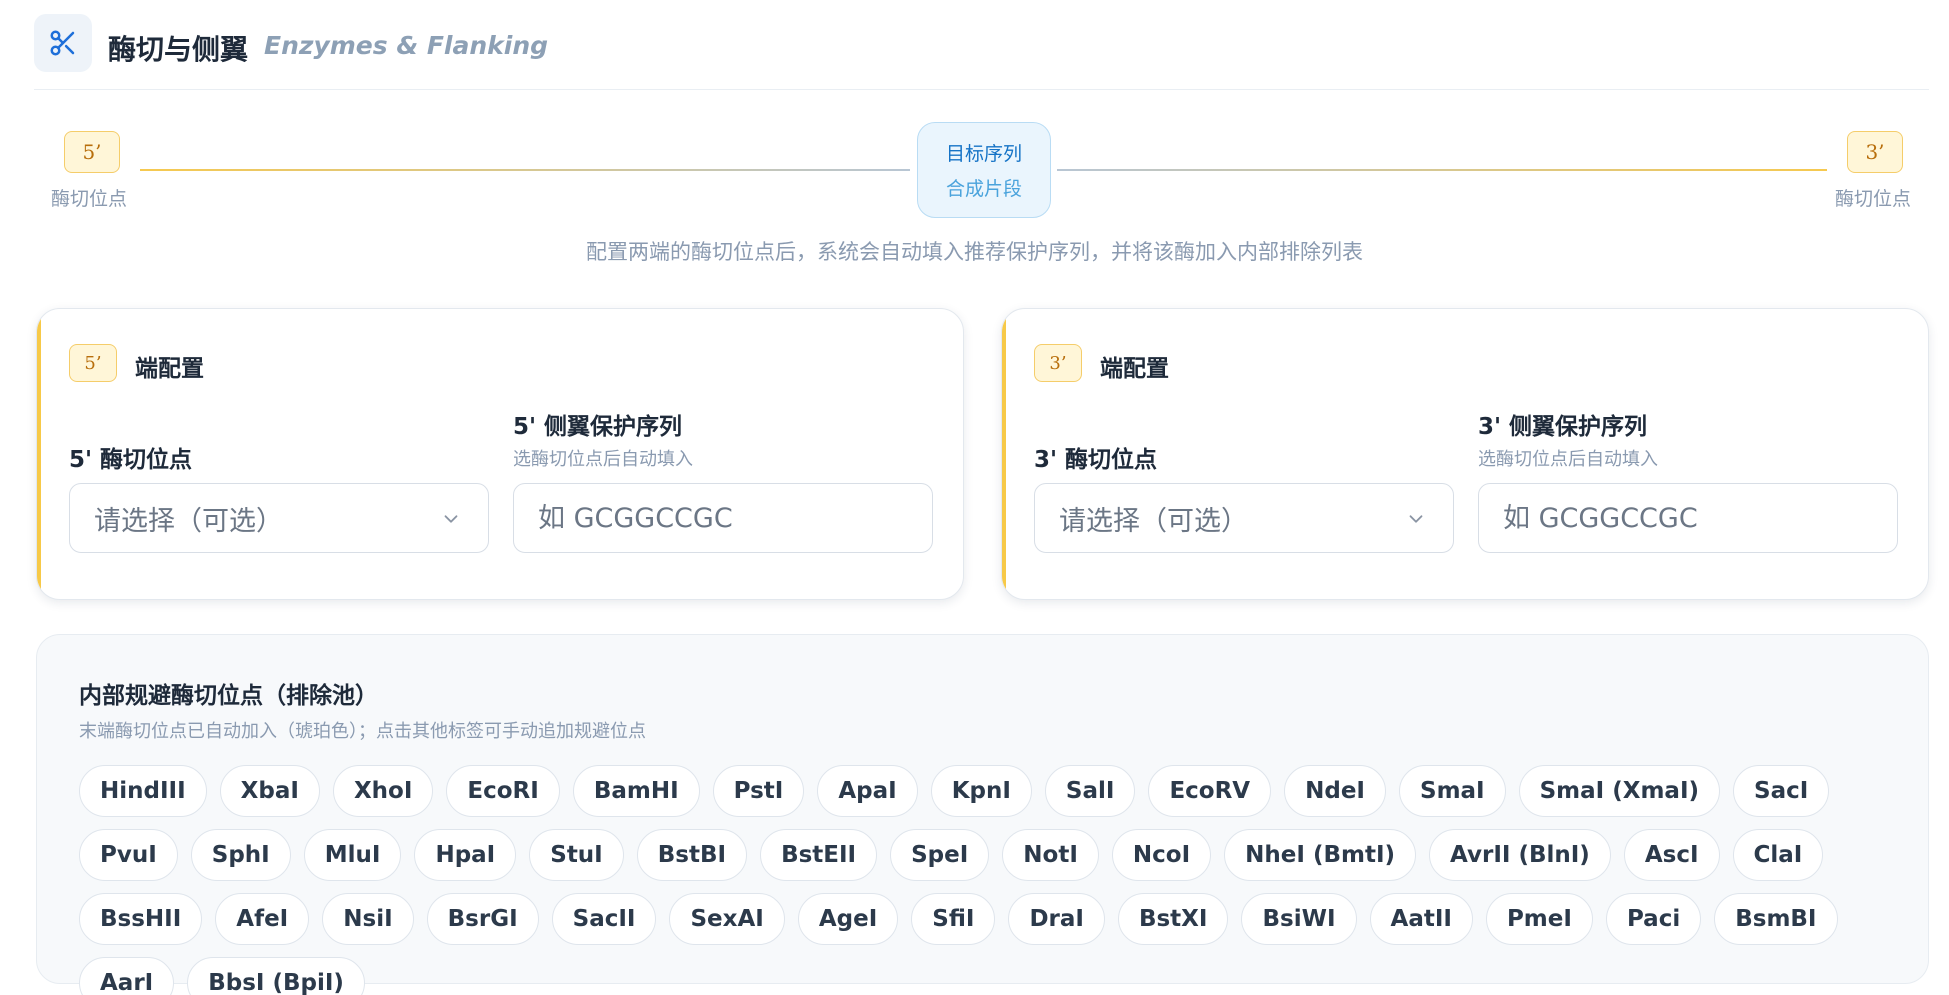 The image size is (1949, 995). What do you see at coordinates (362, 731) in the screenshot?
I see `exclusion-pool-subtitle: 末端酶切位点已自动加入（琥珀色）；点击其他标签可手动追加规避位点` at bounding box center [362, 731].